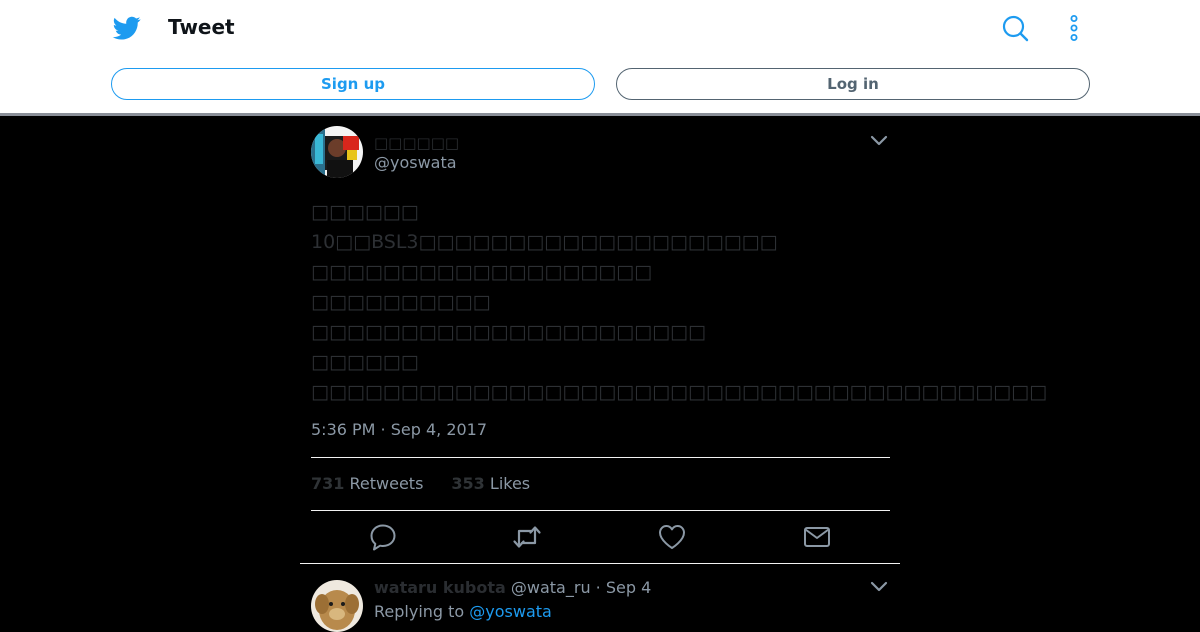 This screenshot has width=1200, height=632. What do you see at coordinates (672, 537) in the screenshot?
I see `heart-icon` at bounding box center [672, 537].